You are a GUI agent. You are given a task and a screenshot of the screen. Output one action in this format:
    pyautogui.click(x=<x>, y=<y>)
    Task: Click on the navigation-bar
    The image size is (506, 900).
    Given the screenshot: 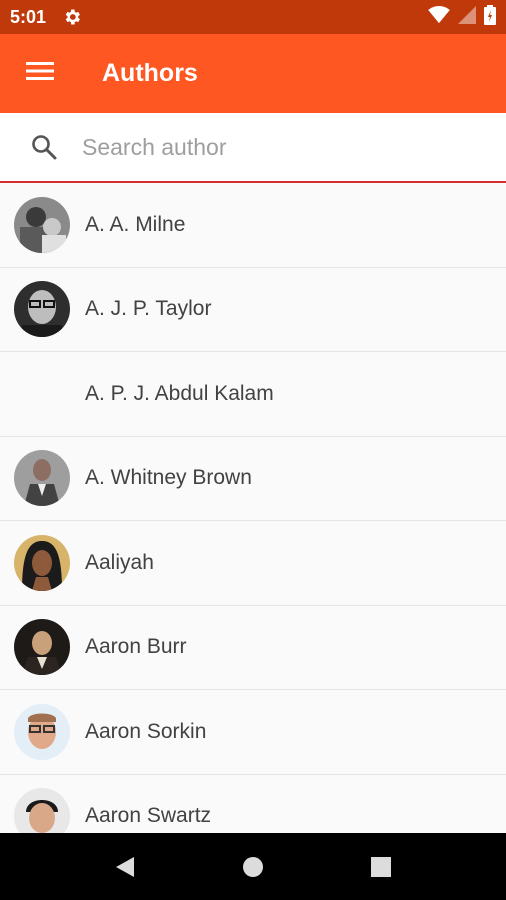 What is the action you would take?
    pyautogui.click(x=253, y=866)
    